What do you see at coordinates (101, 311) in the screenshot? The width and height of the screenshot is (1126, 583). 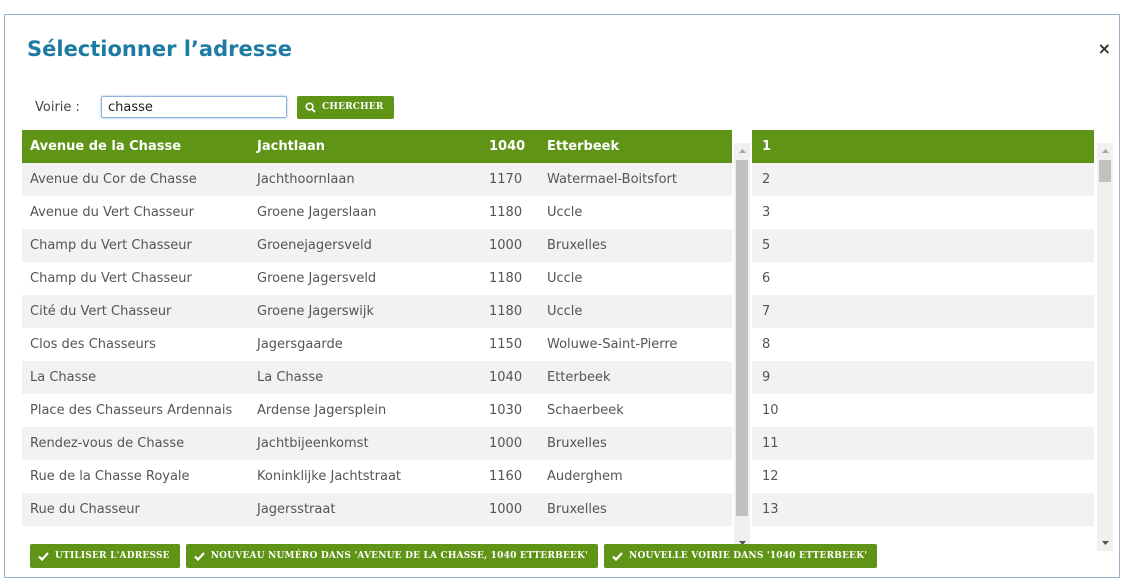 I see `street-name: Cité du Vert Chasseur` at bounding box center [101, 311].